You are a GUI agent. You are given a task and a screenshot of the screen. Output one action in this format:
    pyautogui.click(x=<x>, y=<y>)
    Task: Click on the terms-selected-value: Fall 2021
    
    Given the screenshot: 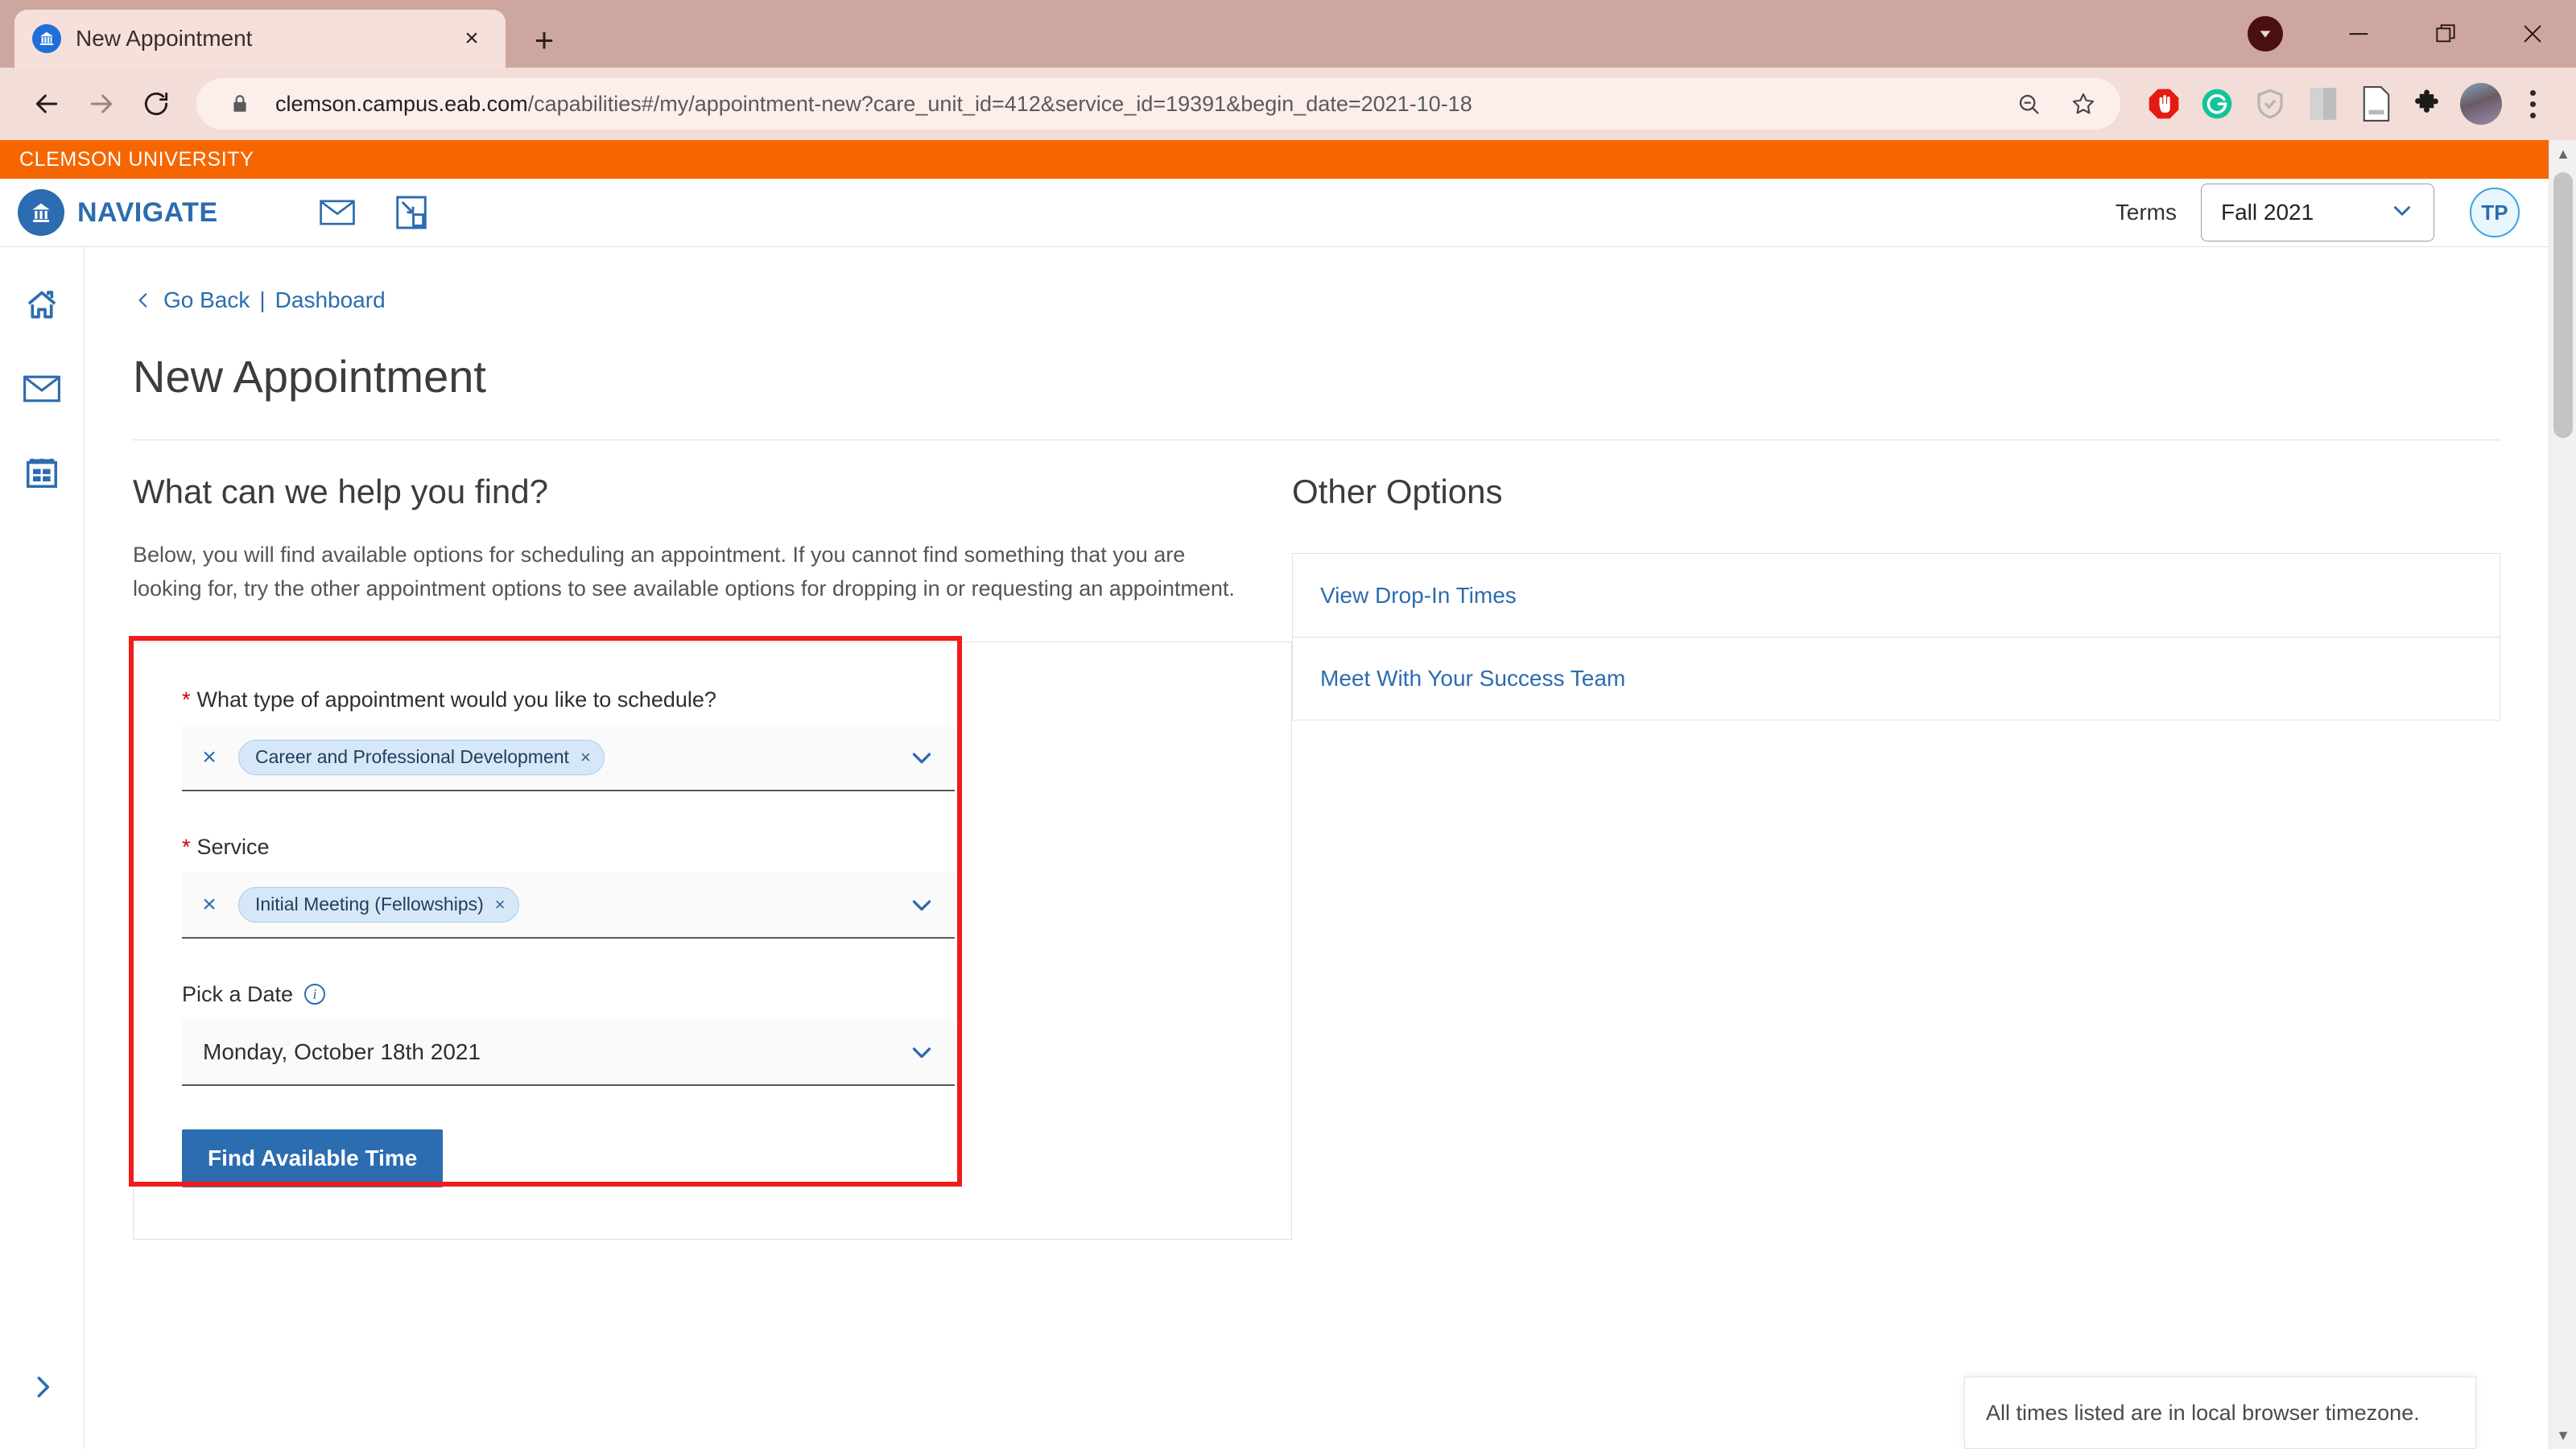 What is the action you would take?
    pyautogui.click(x=2267, y=212)
    